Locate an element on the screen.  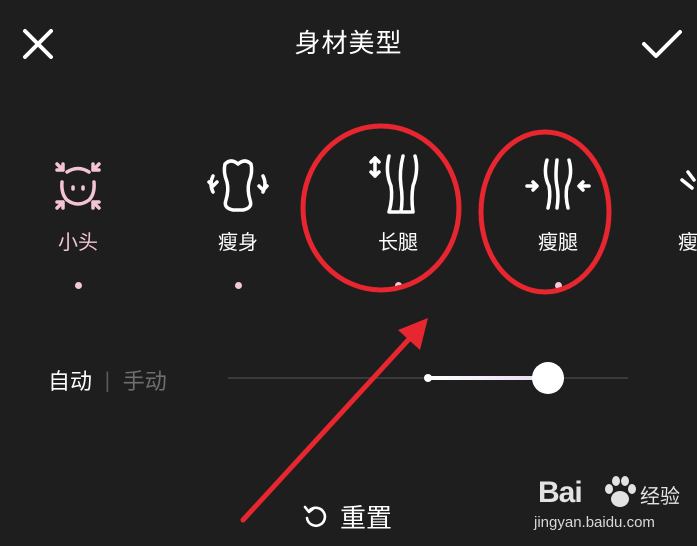
check-icon is located at coordinates (662, 44).